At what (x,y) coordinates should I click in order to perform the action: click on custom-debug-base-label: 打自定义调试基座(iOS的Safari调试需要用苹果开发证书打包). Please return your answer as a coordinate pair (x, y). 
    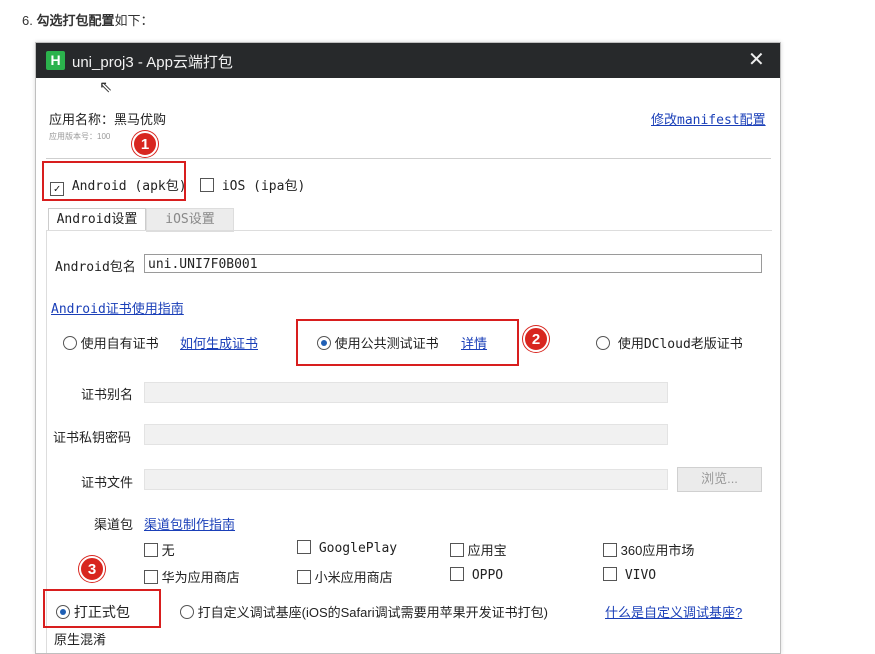
    Looking at the image, I should click on (372, 612).